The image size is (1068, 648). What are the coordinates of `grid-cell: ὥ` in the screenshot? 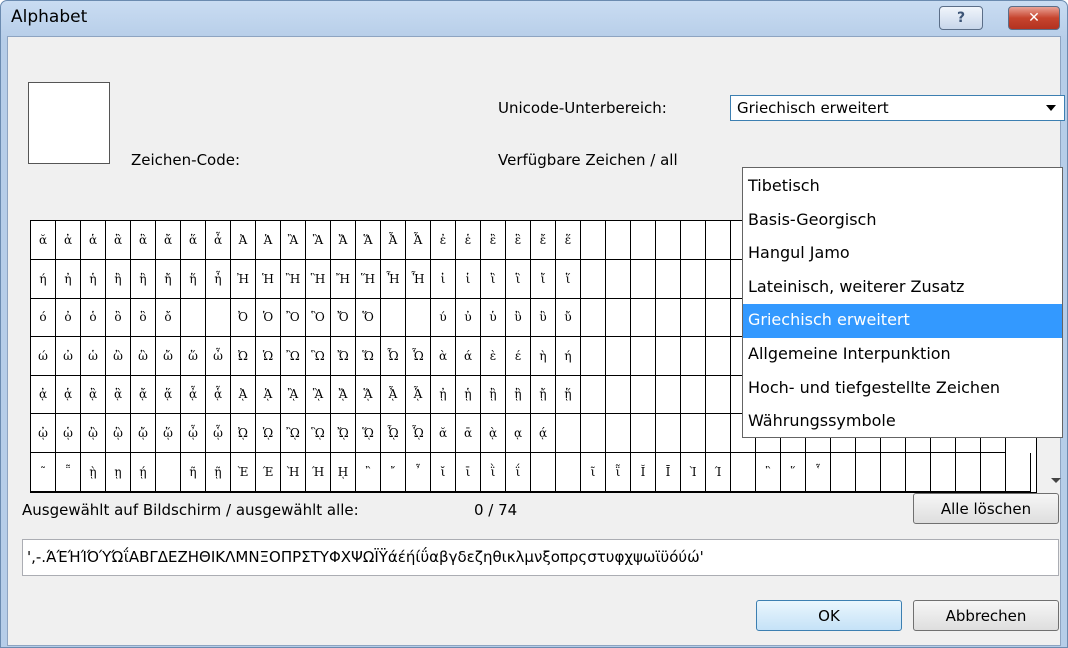 It's located at (193, 356).